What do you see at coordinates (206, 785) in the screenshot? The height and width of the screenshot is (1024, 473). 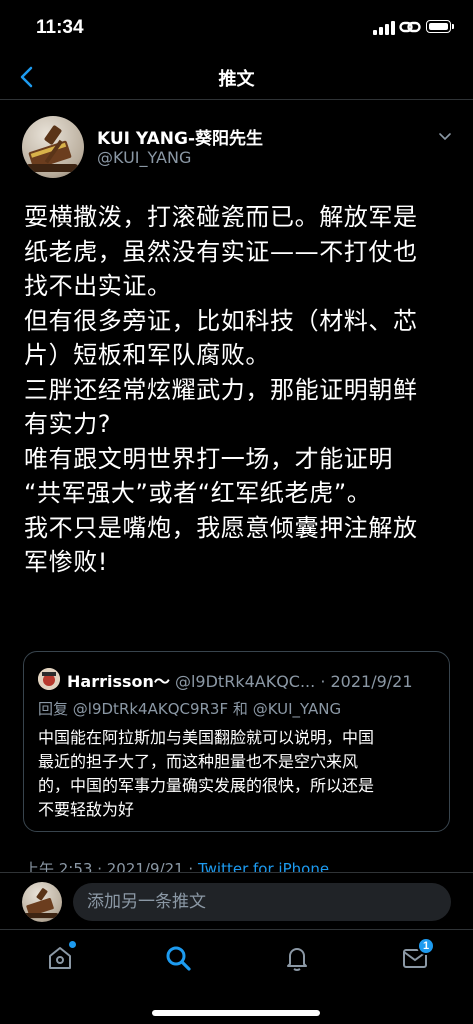 I see `quoted-line: 的，中国的军事力量确实发展的很快，所以还是` at bounding box center [206, 785].